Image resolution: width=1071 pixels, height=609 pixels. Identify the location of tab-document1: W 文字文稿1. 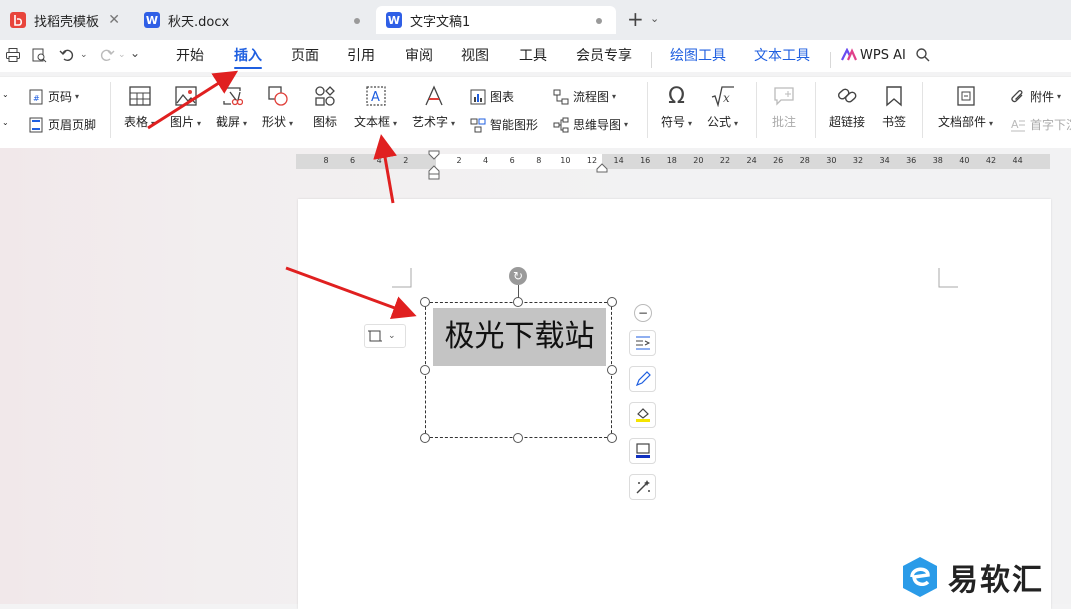
(496, 20).